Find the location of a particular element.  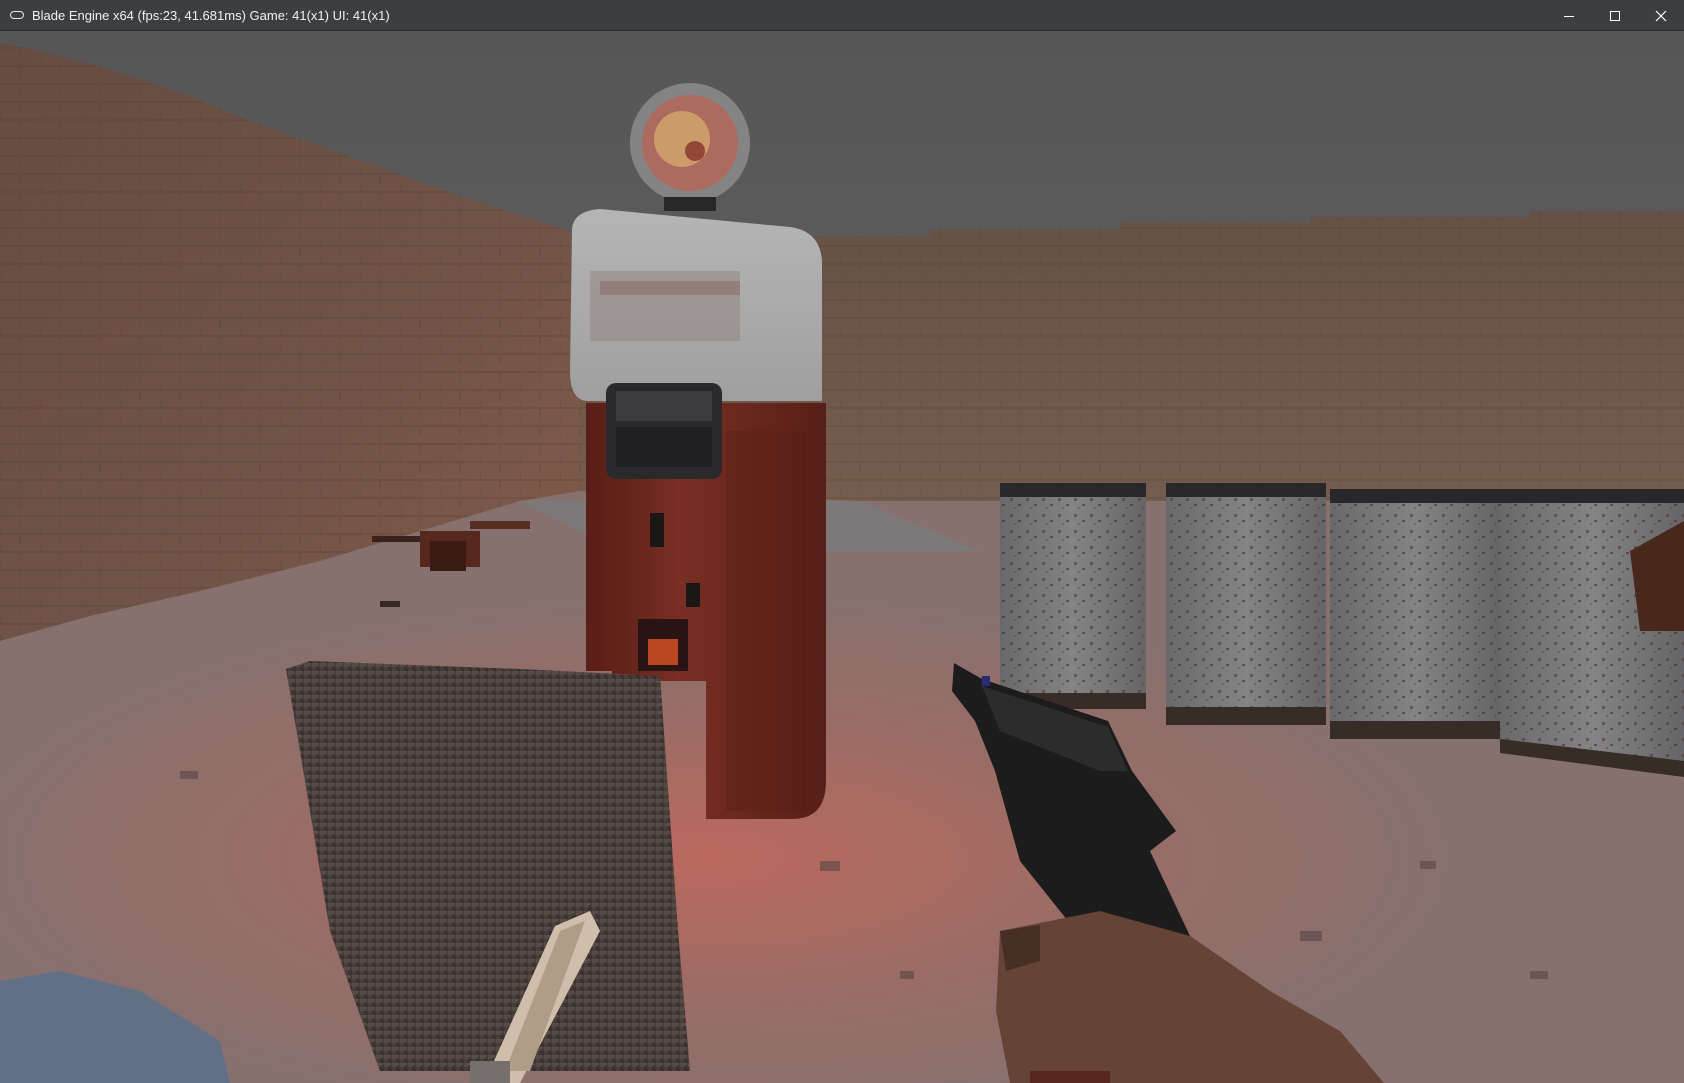

close-button is located at coordinates (1661, 15).